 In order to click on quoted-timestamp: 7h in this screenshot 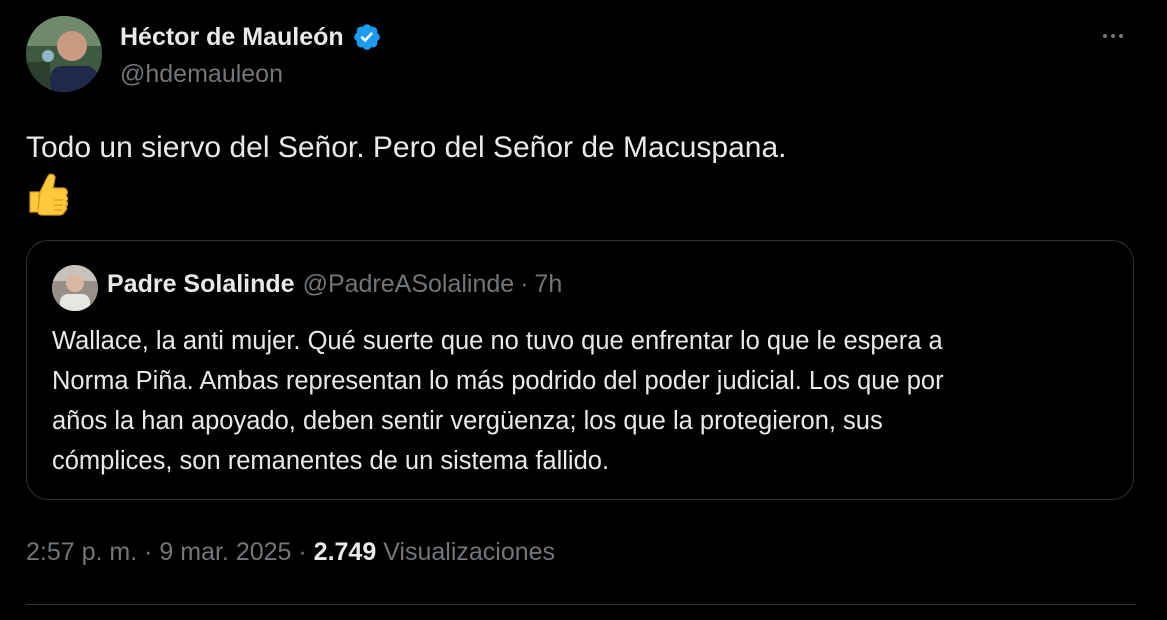, I will do `click(549, 284)`.